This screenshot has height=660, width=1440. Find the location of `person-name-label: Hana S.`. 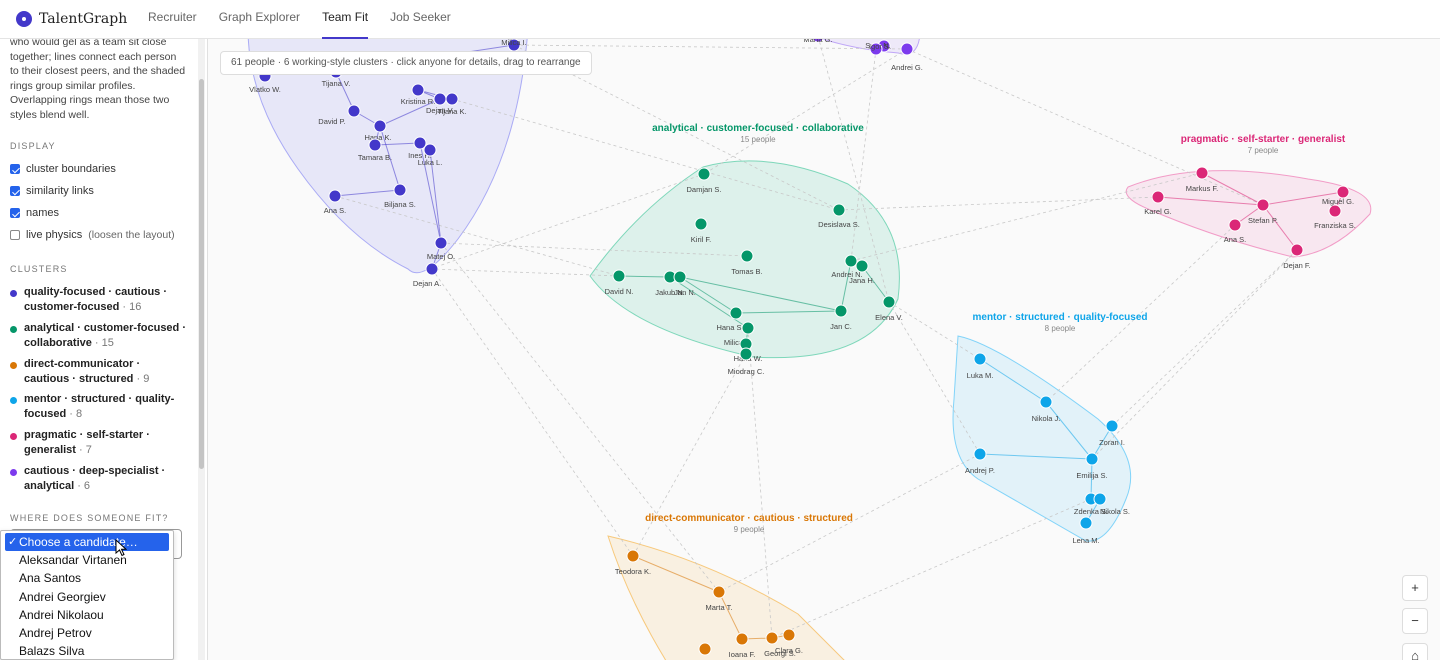

person-name-label: Hana S. is located at coordinates (729, 327).